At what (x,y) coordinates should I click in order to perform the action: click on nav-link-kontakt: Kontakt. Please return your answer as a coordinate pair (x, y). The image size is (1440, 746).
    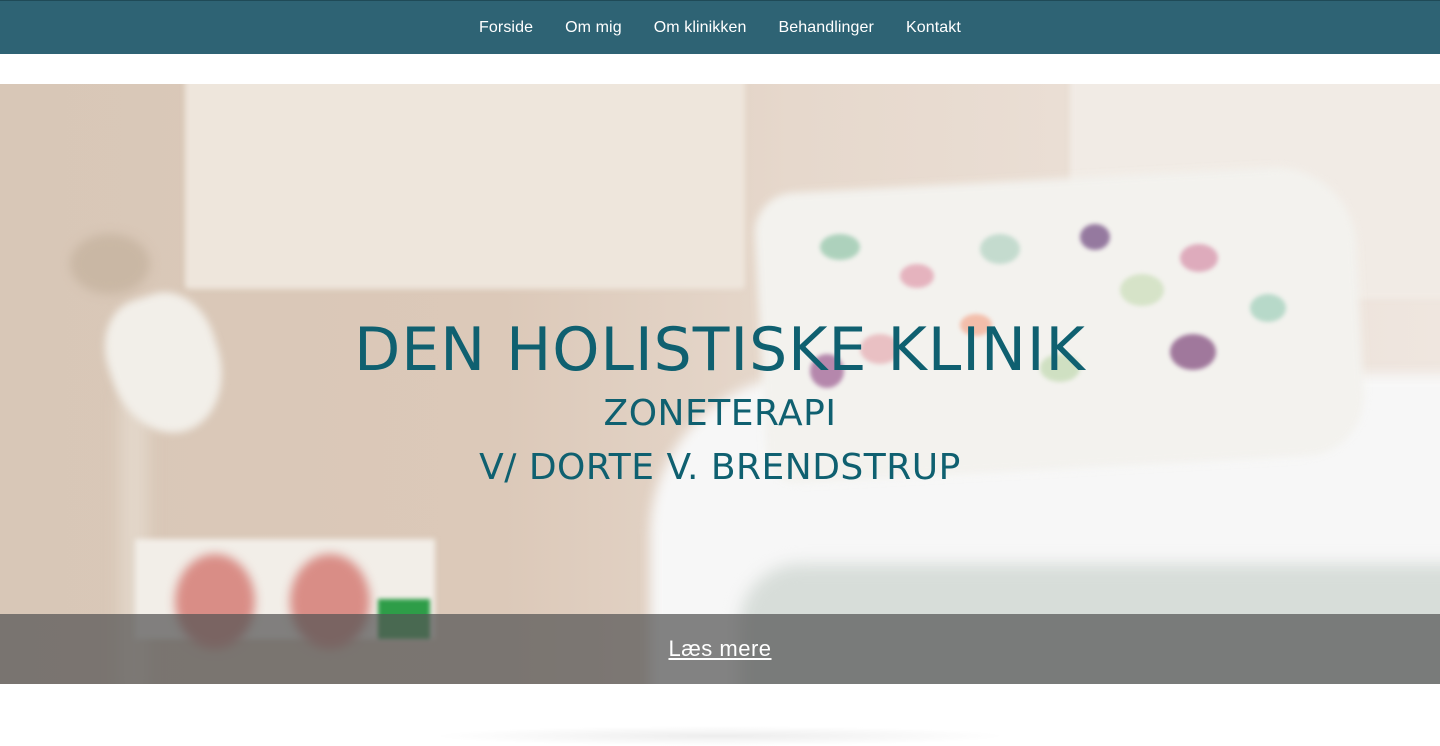
    Looking at the image, I should click on (933, 27).